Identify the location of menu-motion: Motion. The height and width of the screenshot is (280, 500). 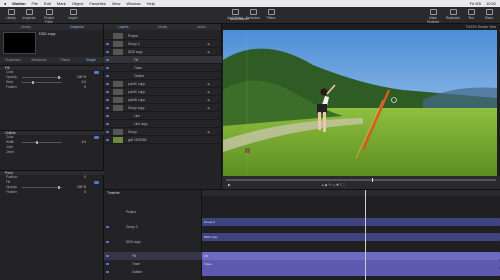
(18, 3).